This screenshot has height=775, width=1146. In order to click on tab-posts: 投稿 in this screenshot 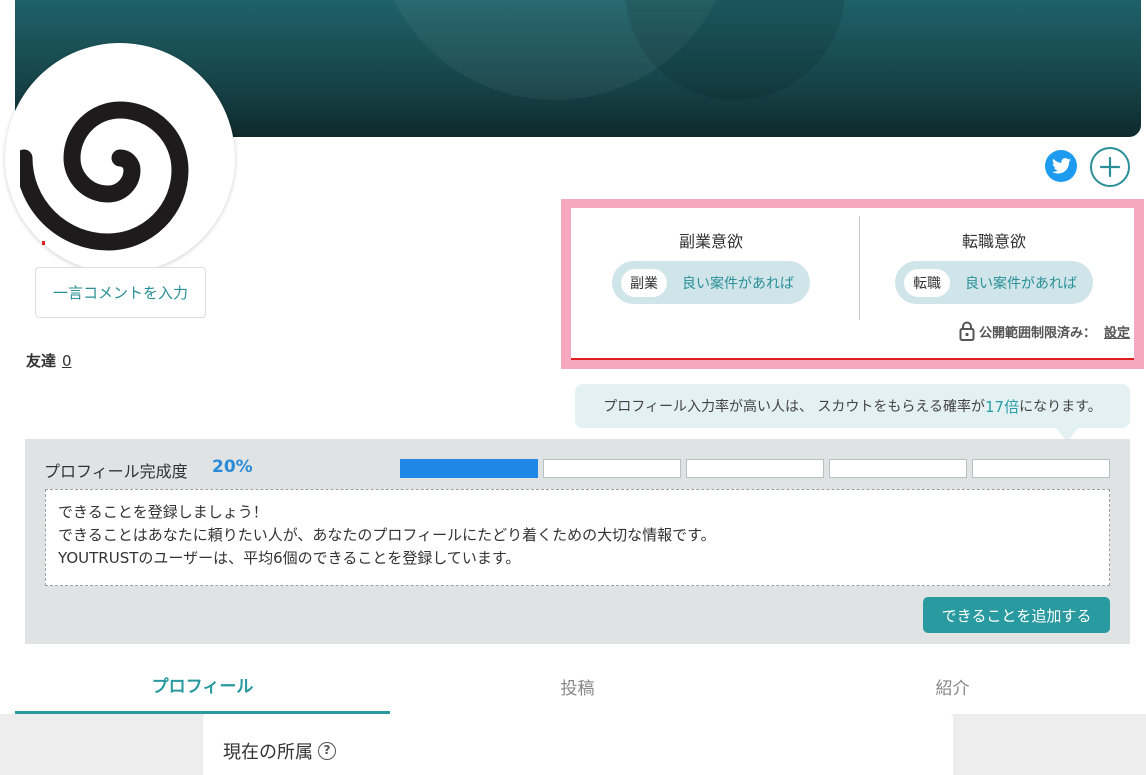, I will do `click(577, 686)`.